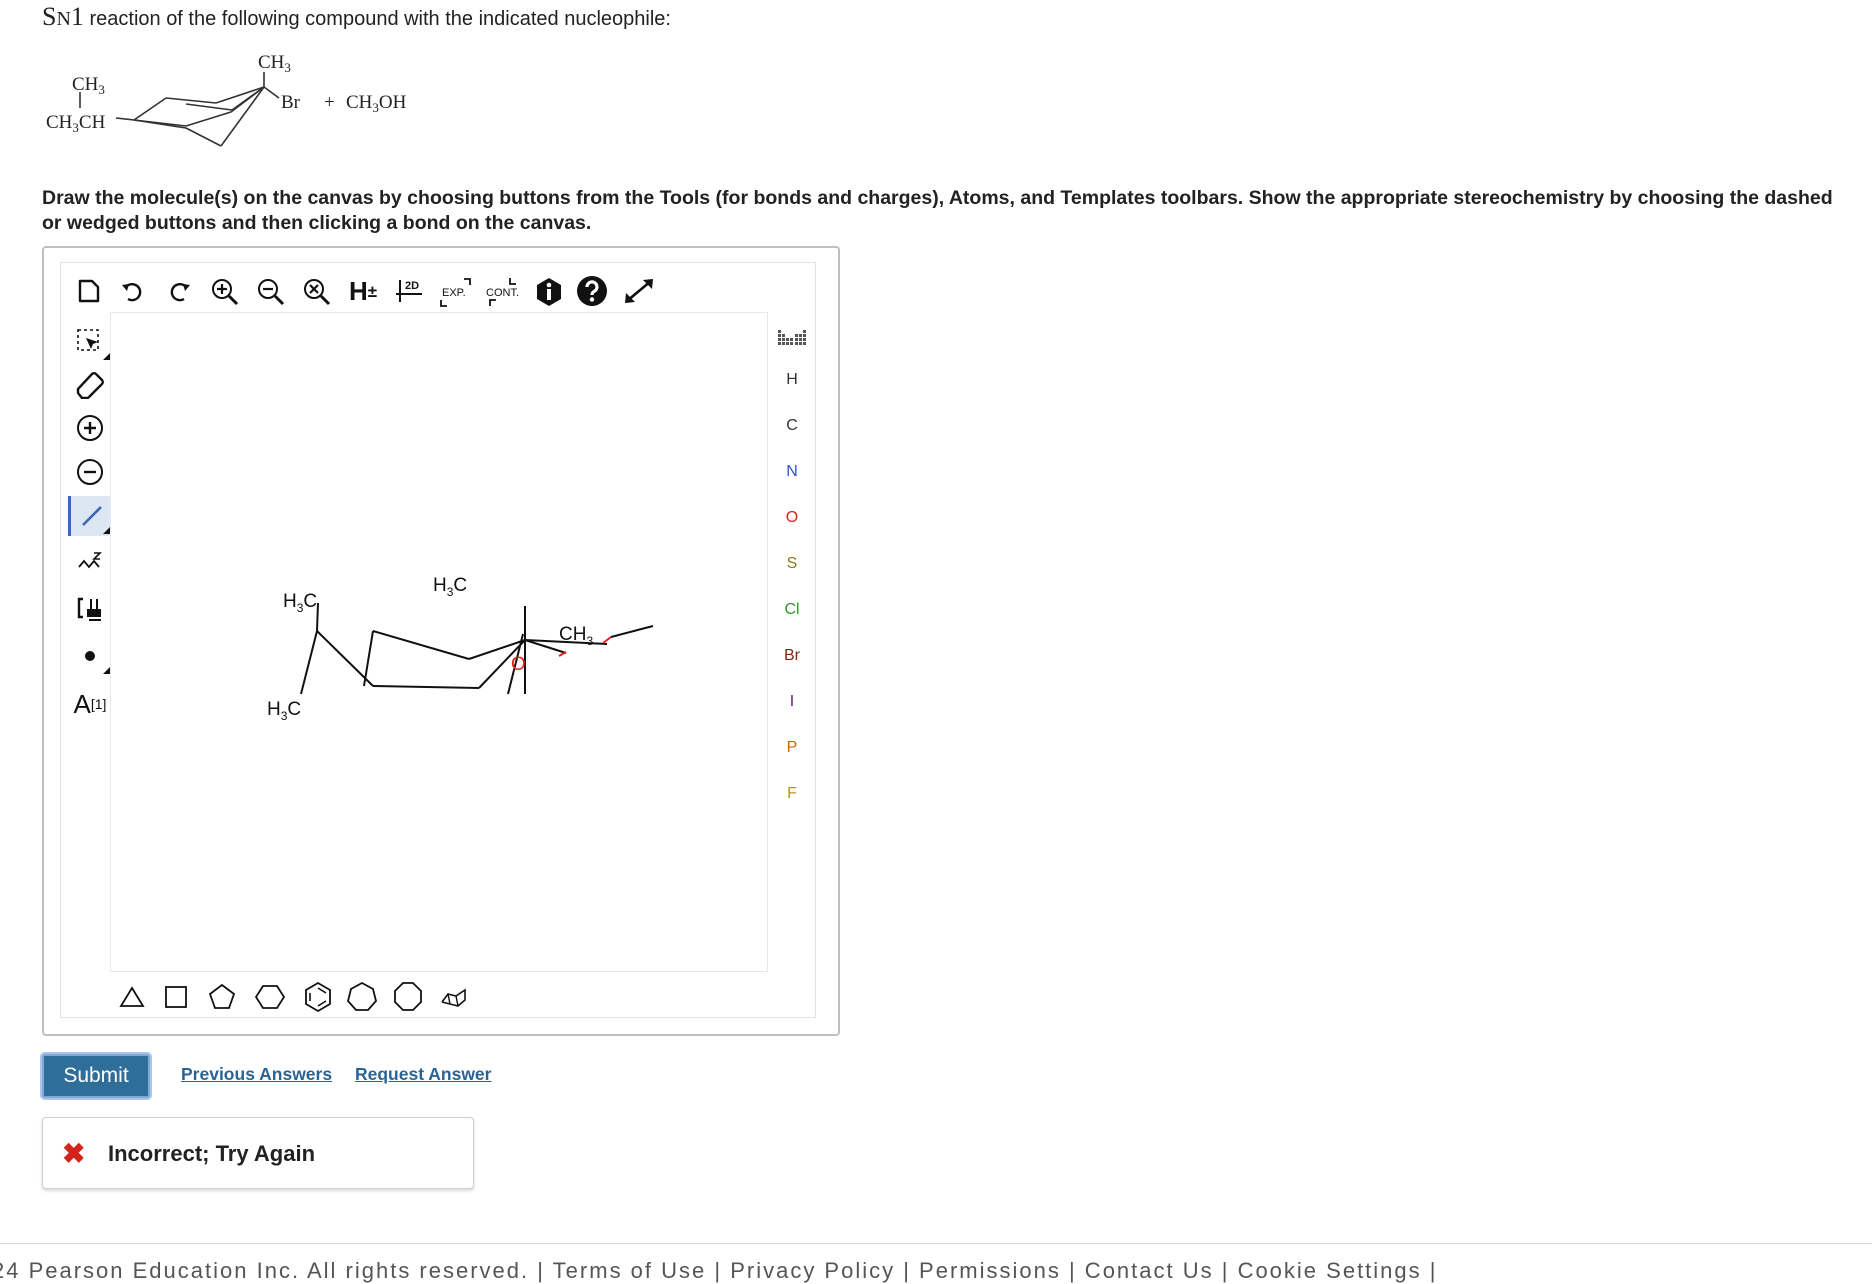 Image resolution: width=1872 pixels, height=1284 pixels. I want to click on cycloheptane-template, so click(362, 997).